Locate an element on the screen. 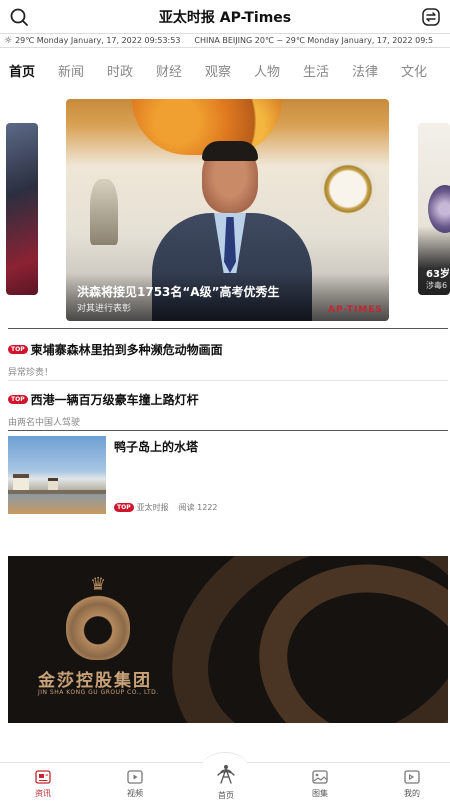 The height and width of the screenshot is (802, 450). ticker-segment: 29℃ Monday January, 17, 2022 09:53:53 is located at coordinates (98, 40).